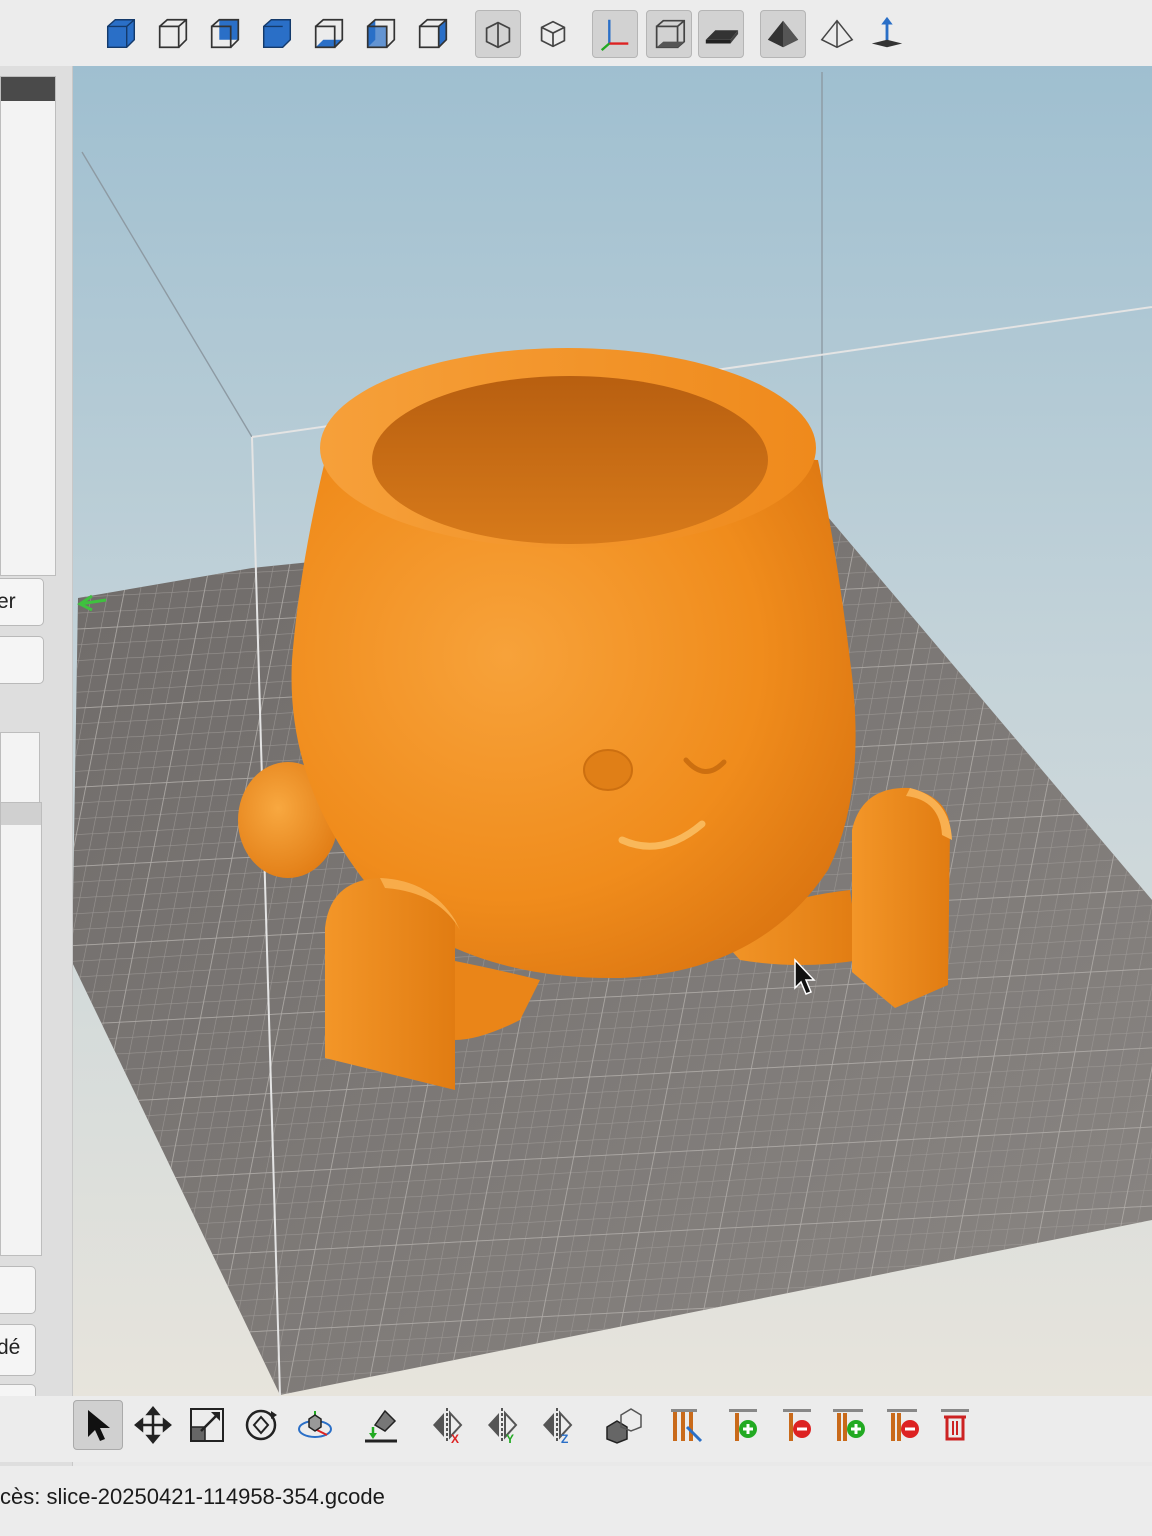  What do you see at coordinates (553, 34) in the screenshot?
I see `orthographic-icon` at bounding box center [553, 34].